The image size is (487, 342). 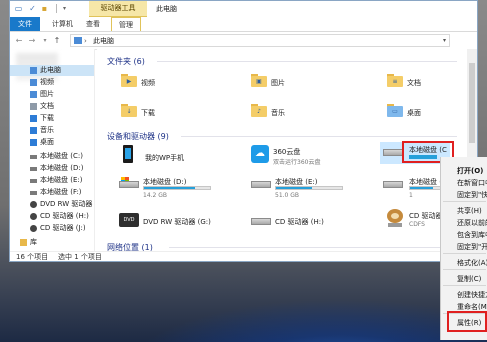 I want to click on quick-access-separator, so click(x=56, y=8).